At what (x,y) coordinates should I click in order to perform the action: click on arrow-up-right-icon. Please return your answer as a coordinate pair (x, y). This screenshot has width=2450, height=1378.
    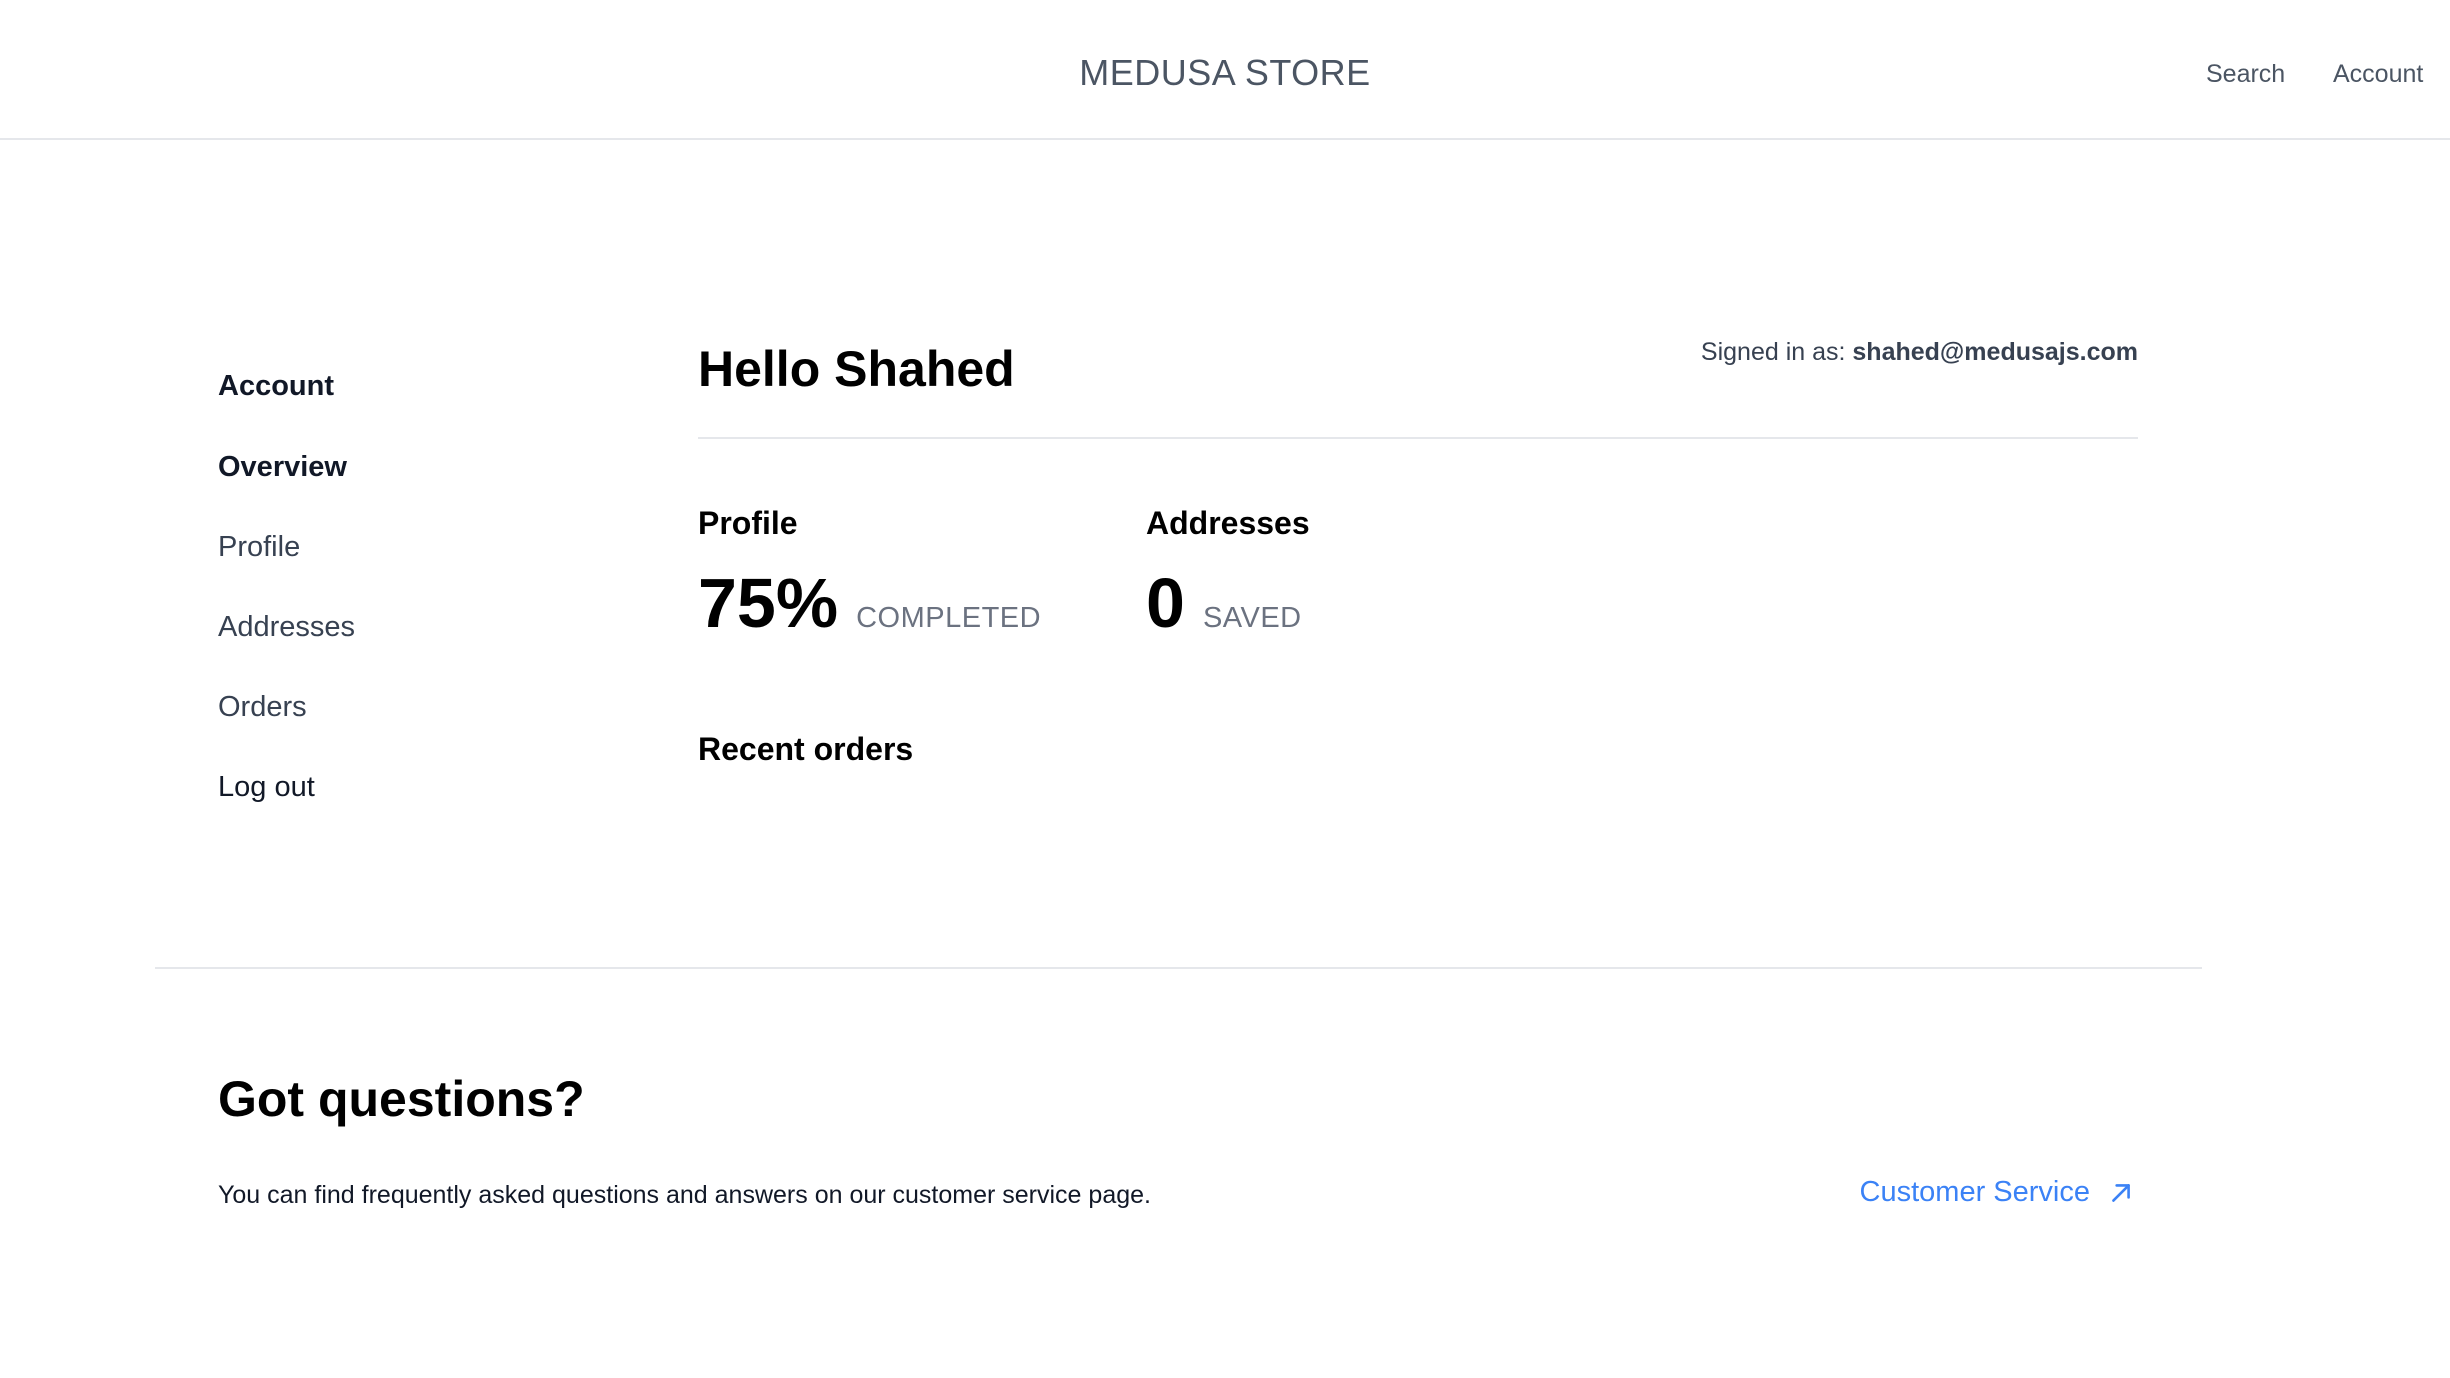
    Looking at the image, I should click on (2121, 1192).